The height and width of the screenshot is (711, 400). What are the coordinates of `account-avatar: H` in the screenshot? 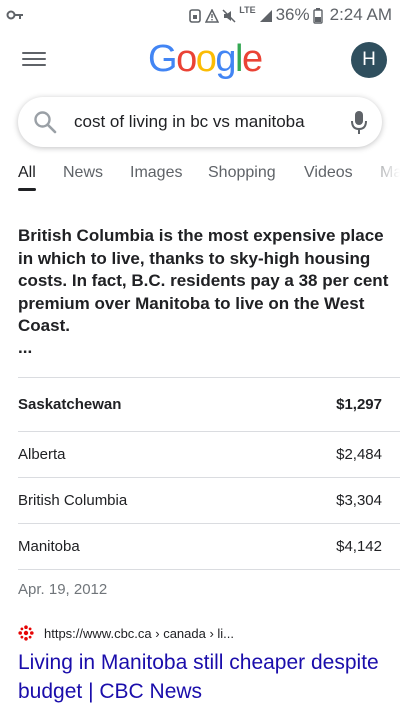 It's located at (369, 60).